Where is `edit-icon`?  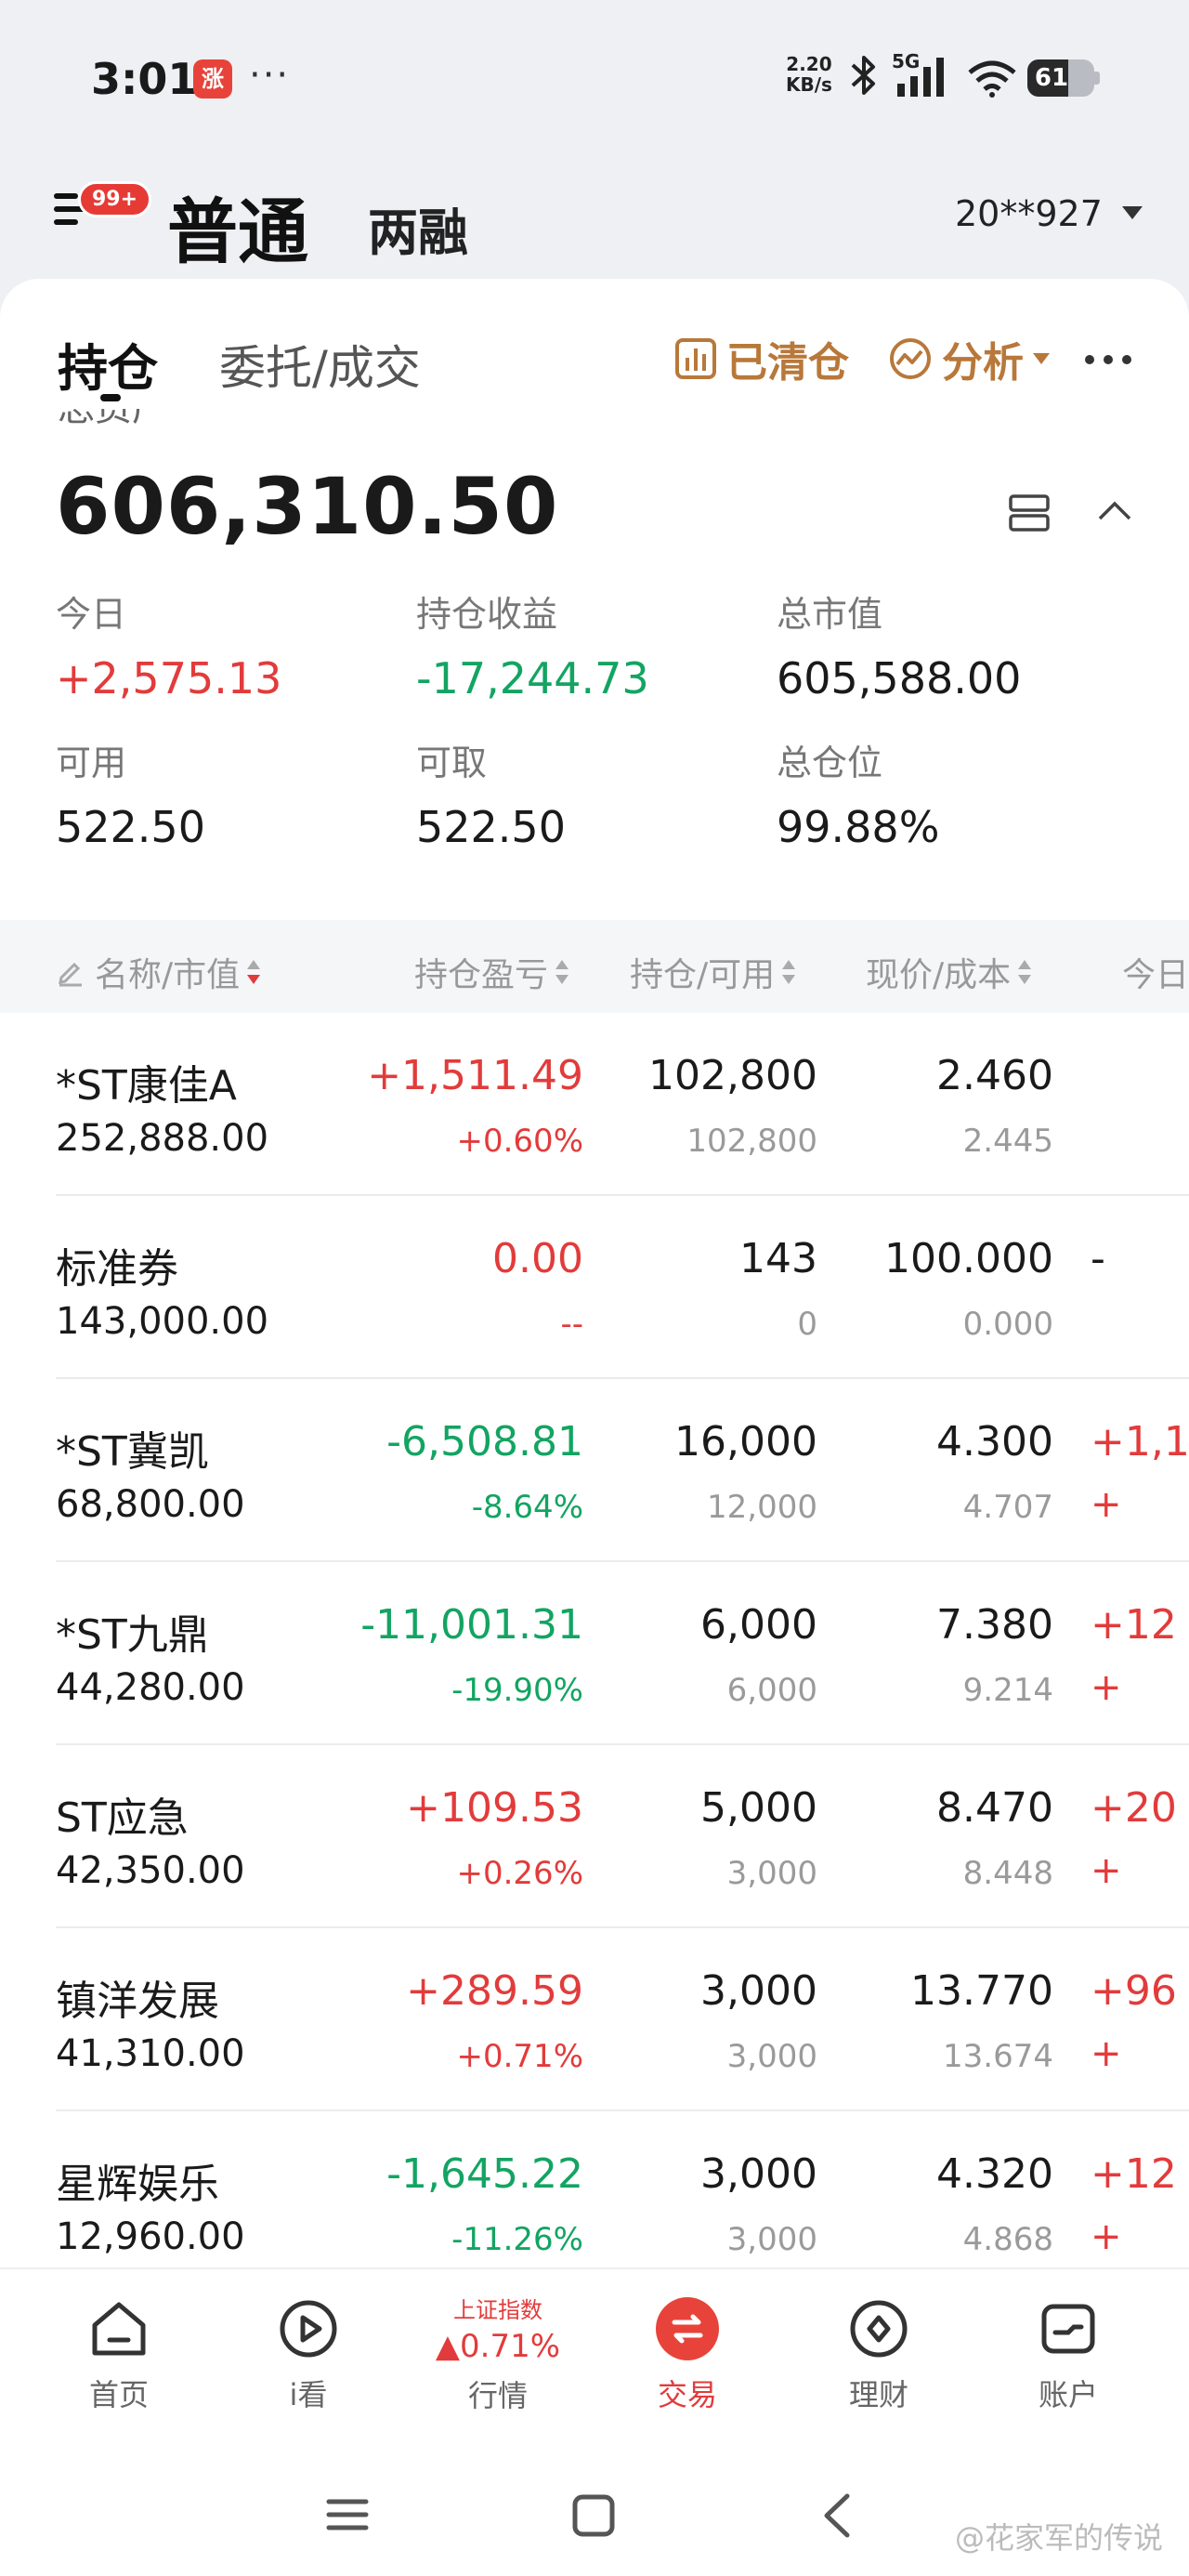 edit-icon is located at coordinates (71, 972).